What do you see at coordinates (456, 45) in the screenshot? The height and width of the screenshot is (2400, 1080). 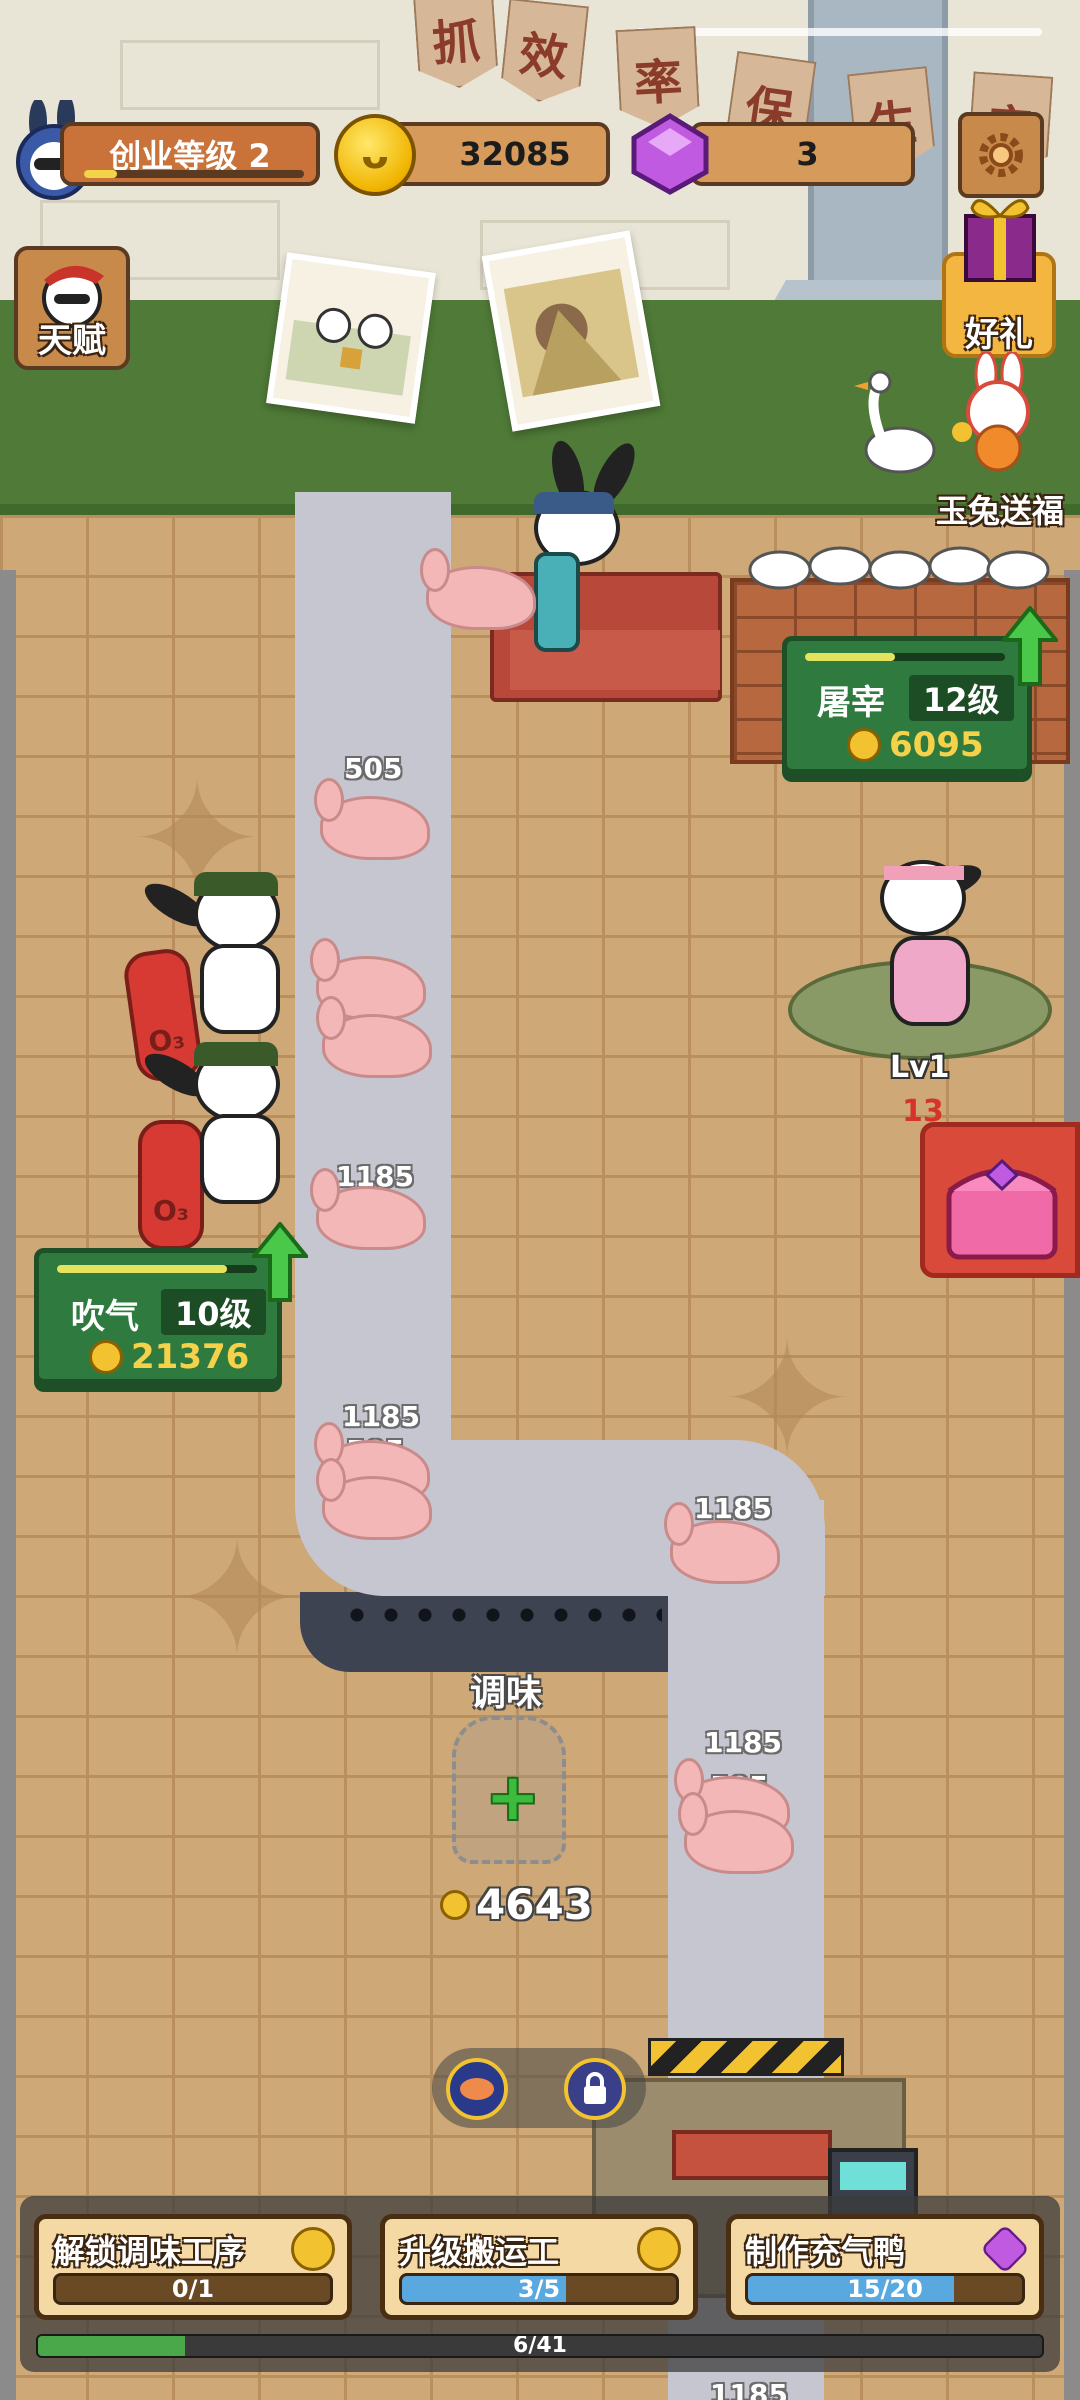 I see `banner-flag: 抓` at bounding box center [456, 45].